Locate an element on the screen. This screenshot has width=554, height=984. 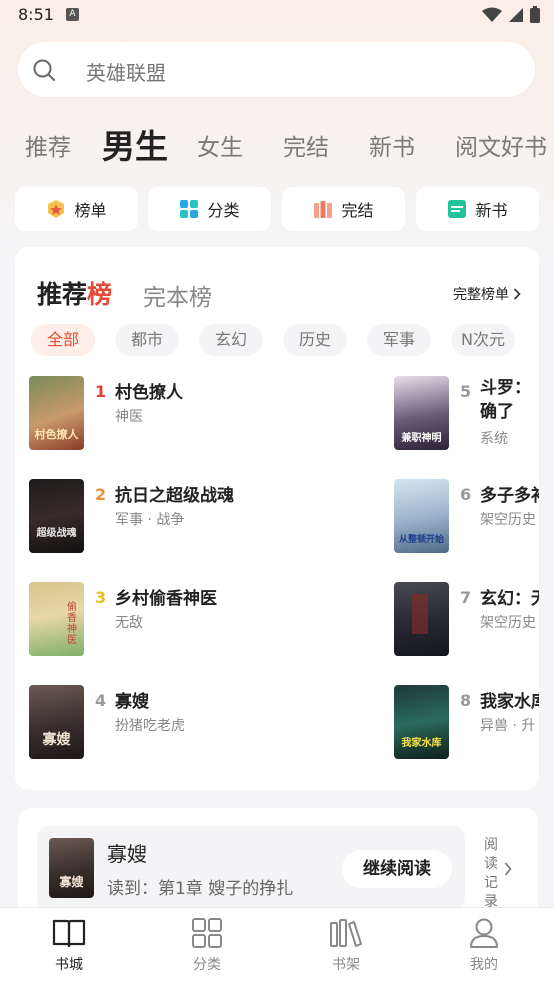
rank-number: 2 is located at coordinates (101, 494).